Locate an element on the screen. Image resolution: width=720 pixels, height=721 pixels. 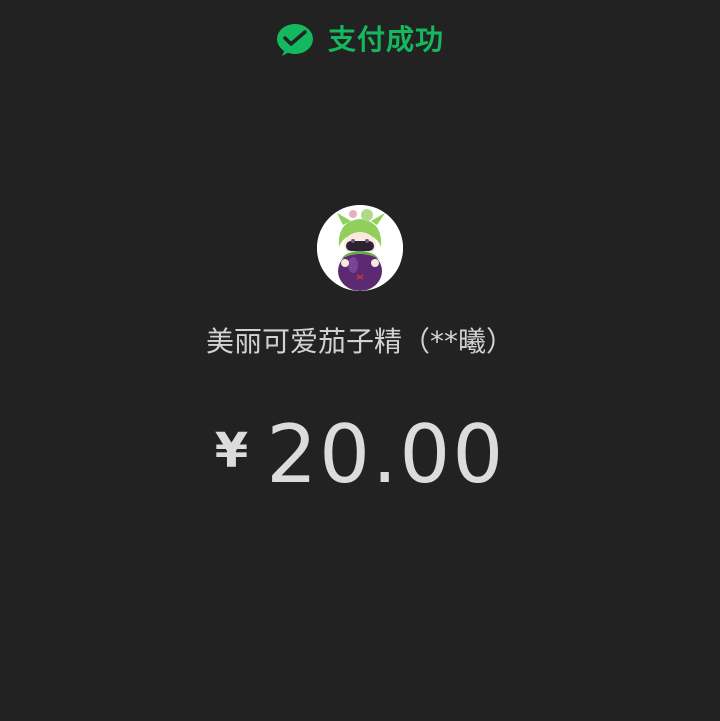
payee-name: 美丽可爱茄子精（**曦） is located at coordinates (359, 341).